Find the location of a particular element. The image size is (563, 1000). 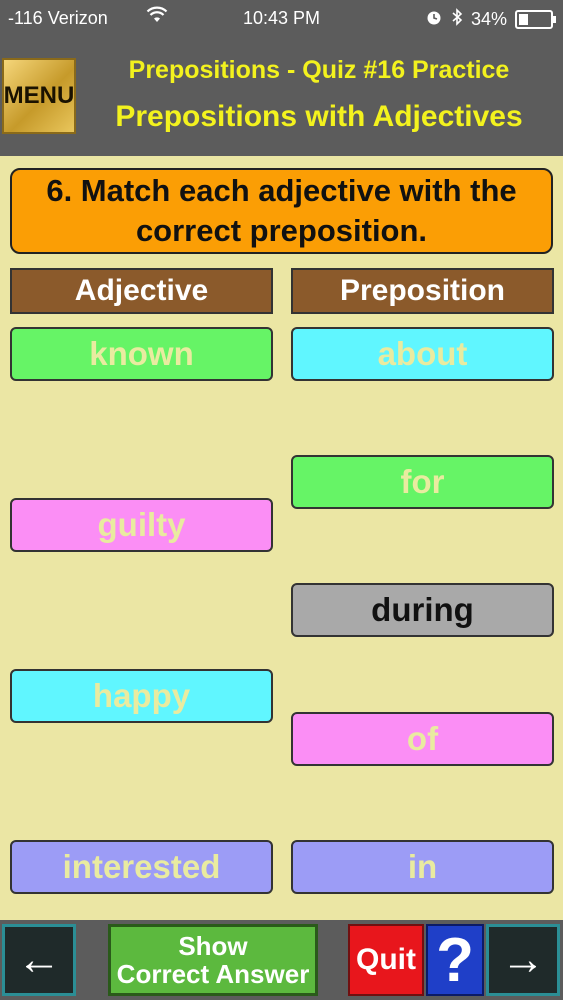

battery-percent: 34% is located at coordinates (488, 19).